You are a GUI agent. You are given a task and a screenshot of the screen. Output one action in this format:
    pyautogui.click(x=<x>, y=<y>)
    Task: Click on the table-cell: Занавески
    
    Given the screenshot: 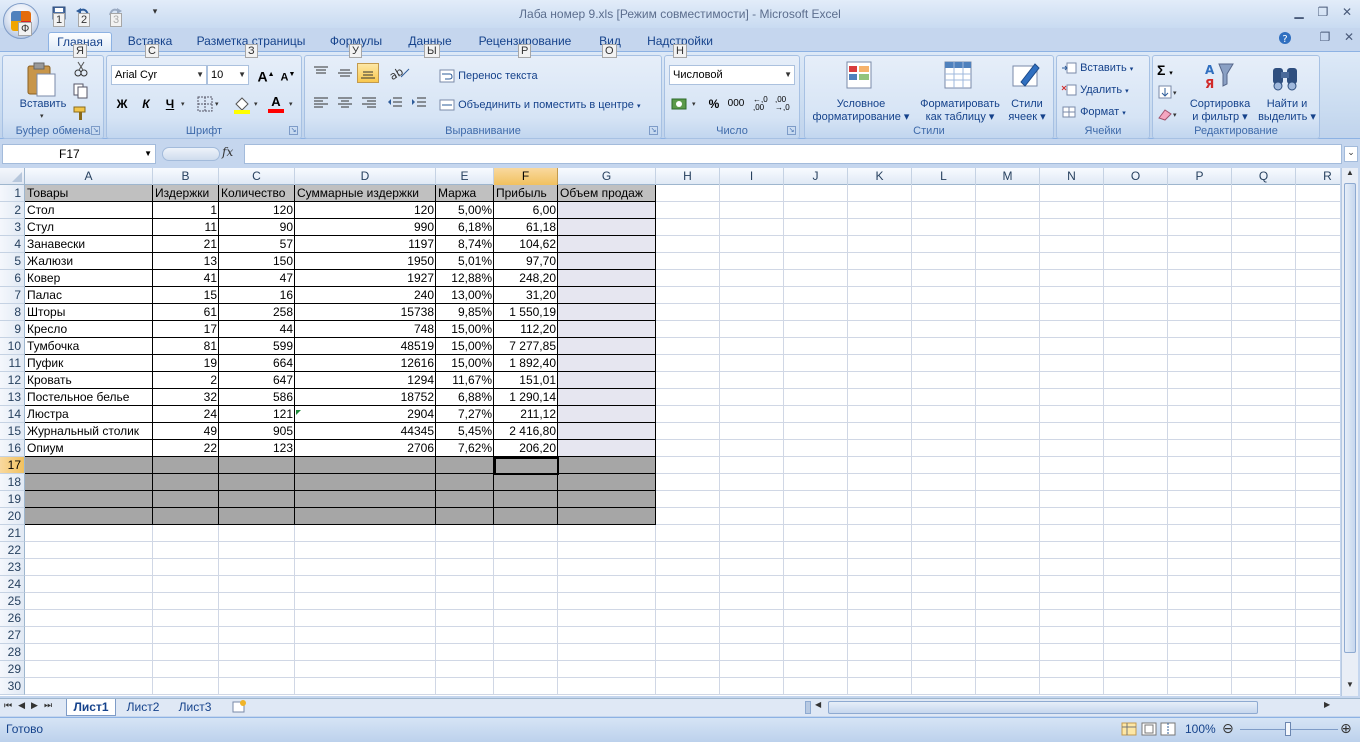 What is the action you would take?
    pyautogui.click(x=89, y=244)
    